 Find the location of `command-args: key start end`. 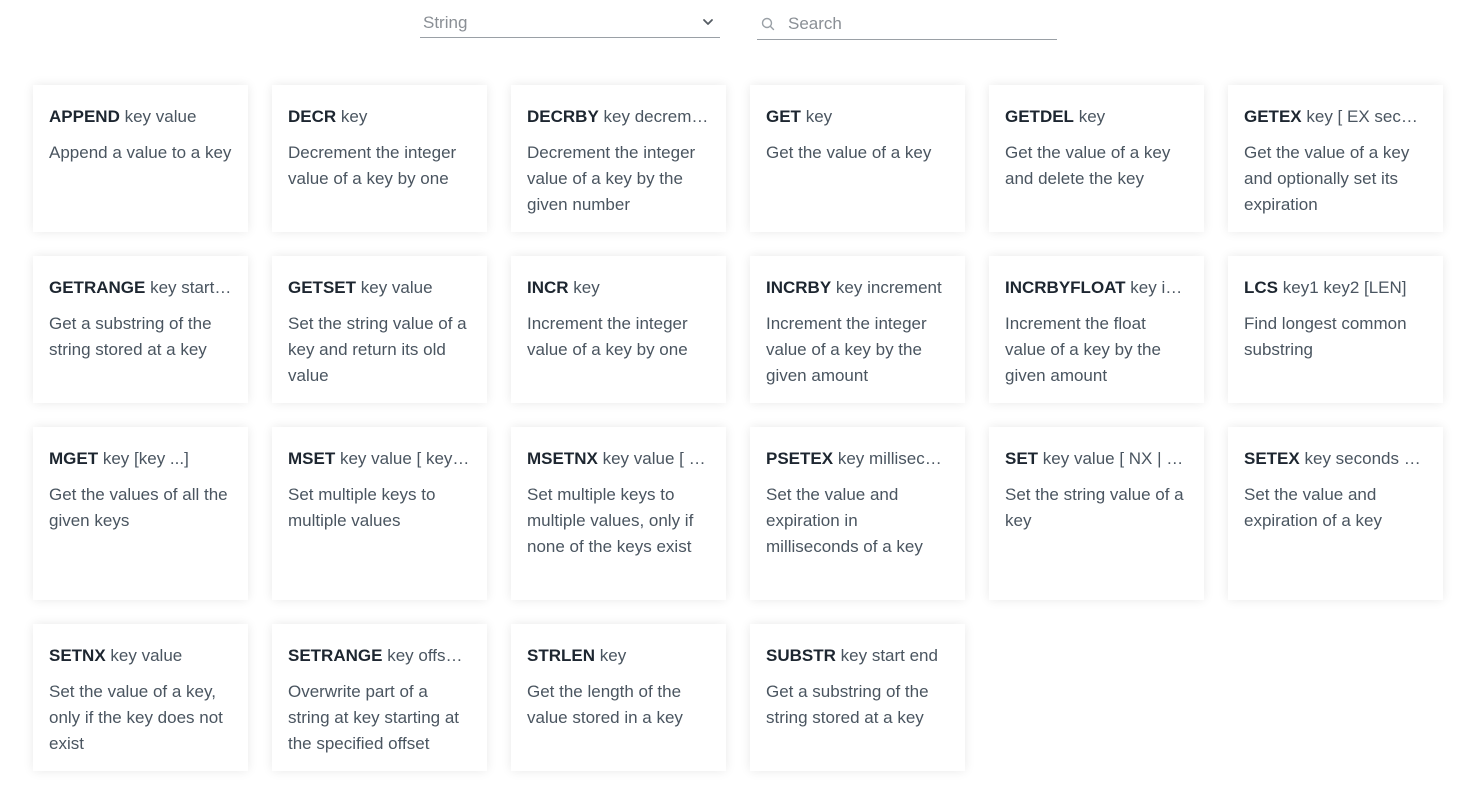

command-args: key start end is located at coordinates (191, 287).